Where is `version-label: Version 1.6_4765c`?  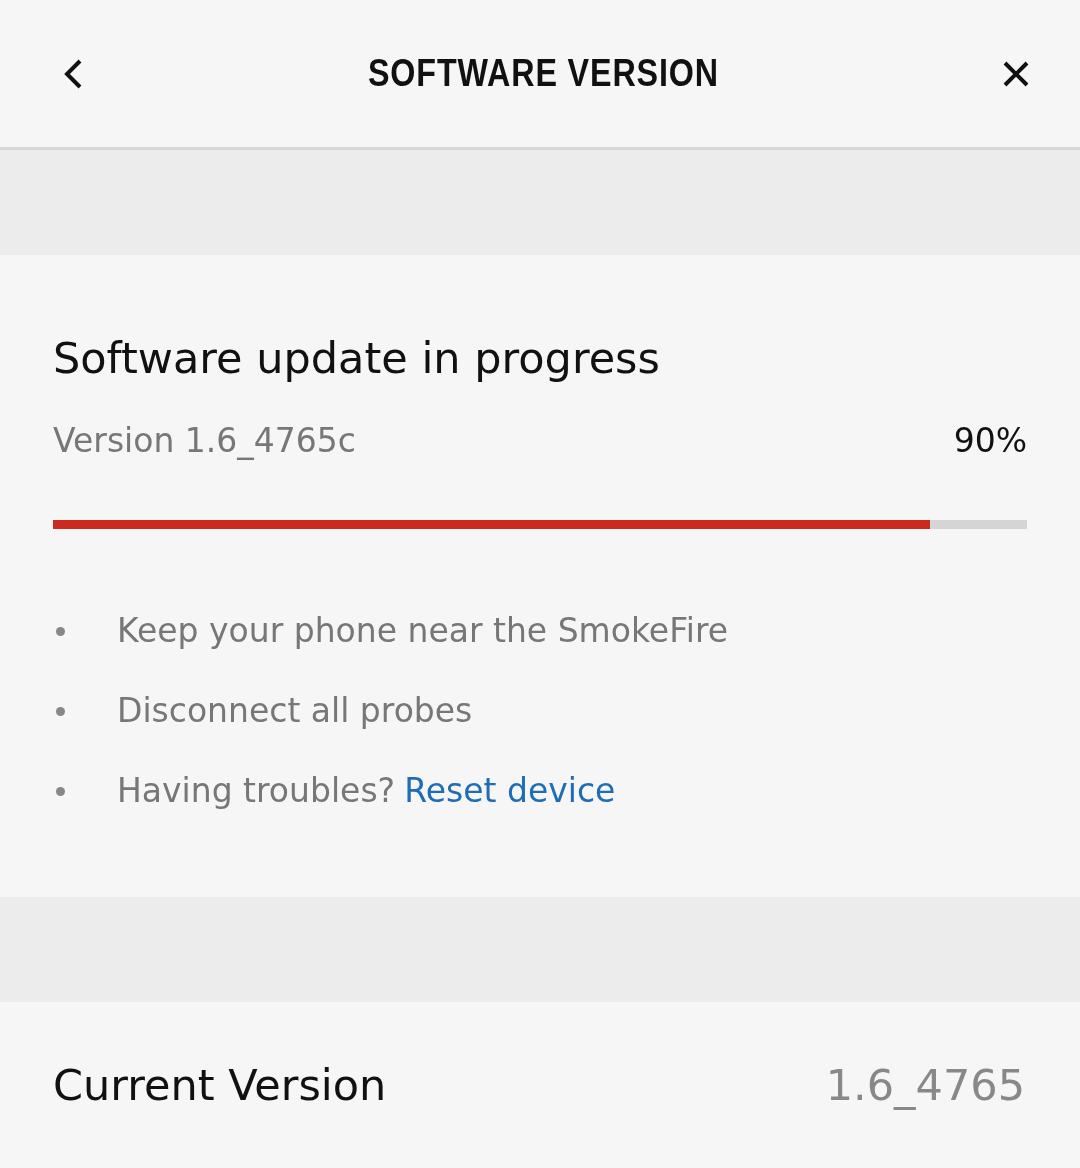 version-label: Version 1.6_4765c is located at coordinates (204, 440).